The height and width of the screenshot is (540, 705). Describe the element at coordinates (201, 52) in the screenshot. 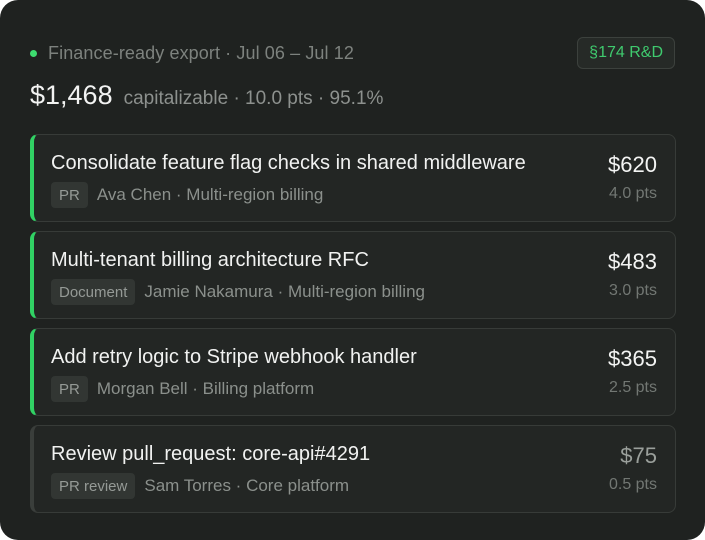

I see `export-status-label: Finance-ready export · Jul 06 – Jul 12` at that location.